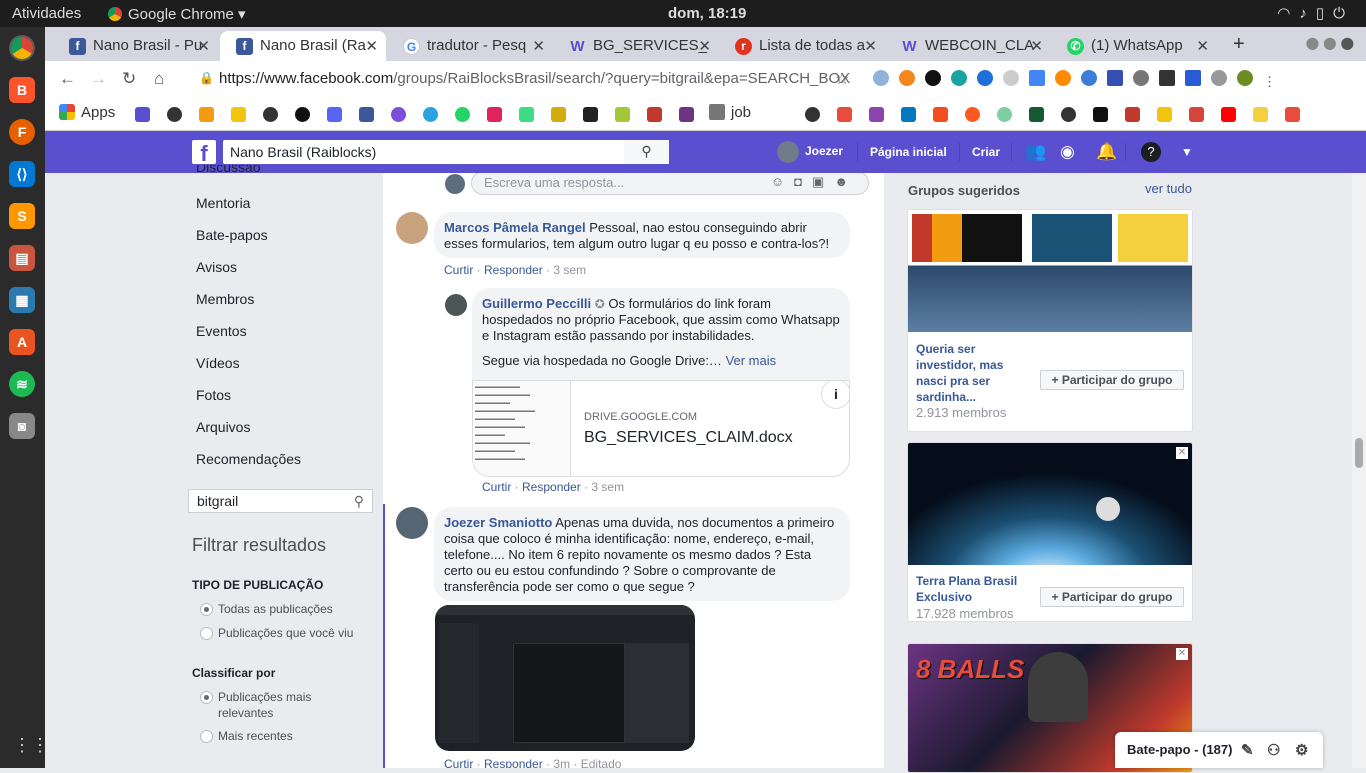 This screenshot has width=1366, height=773. Describe the element at coordinates (1359, 470) in the screenshot. I see `page-scrollbar` at that location.